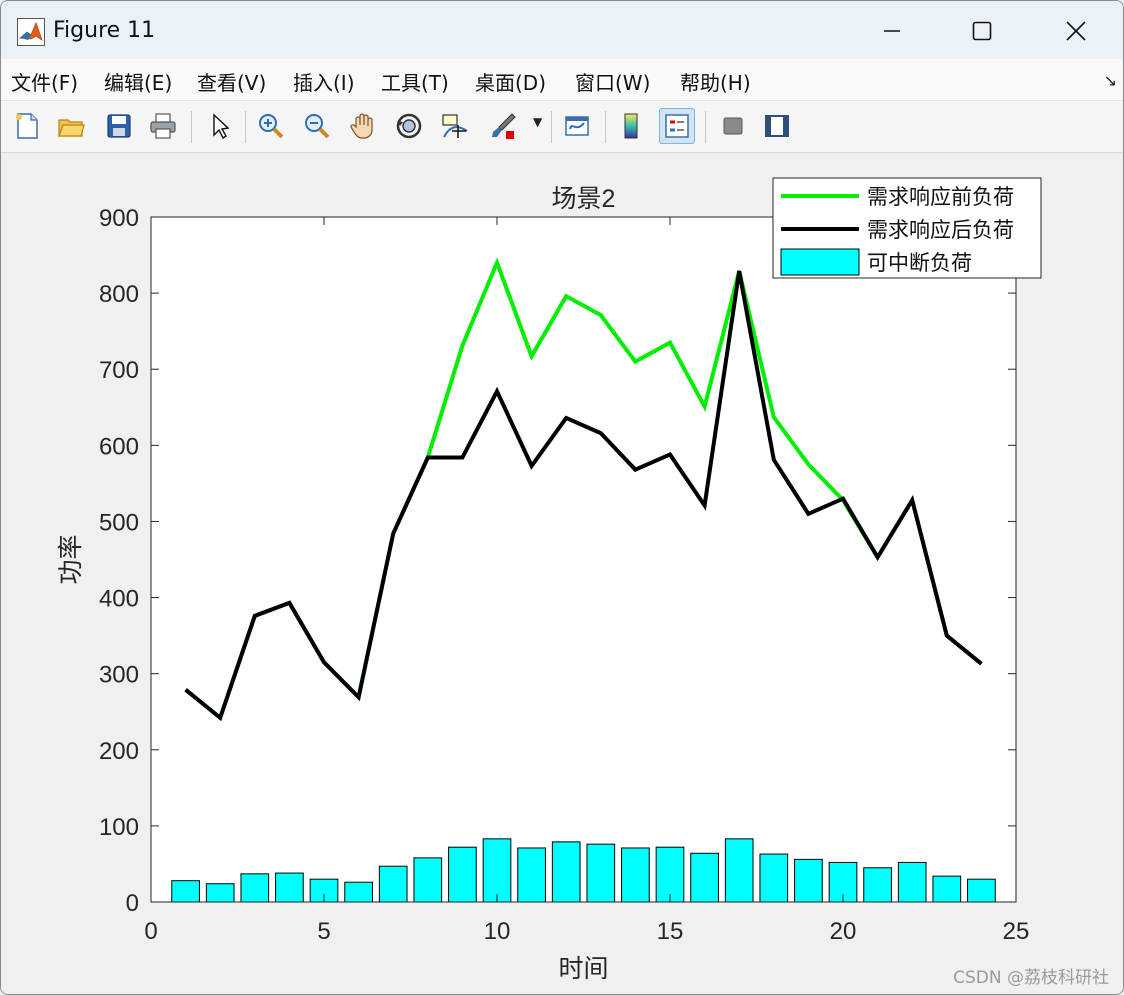 This screenshot has width=1124, height=995. I want to click on figure-toolbar: ▼, so click(562, 127).